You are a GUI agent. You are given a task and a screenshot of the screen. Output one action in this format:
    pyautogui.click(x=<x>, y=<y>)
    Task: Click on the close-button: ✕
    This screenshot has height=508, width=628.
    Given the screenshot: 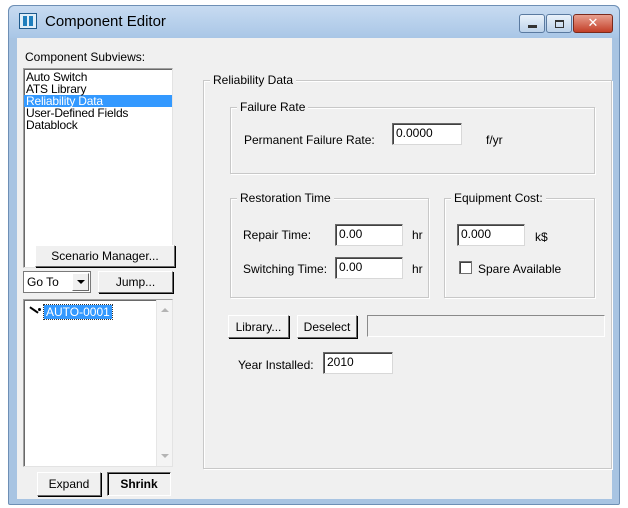 What is the action you would take?
    pyautogui.click(x=593, y=23)
    